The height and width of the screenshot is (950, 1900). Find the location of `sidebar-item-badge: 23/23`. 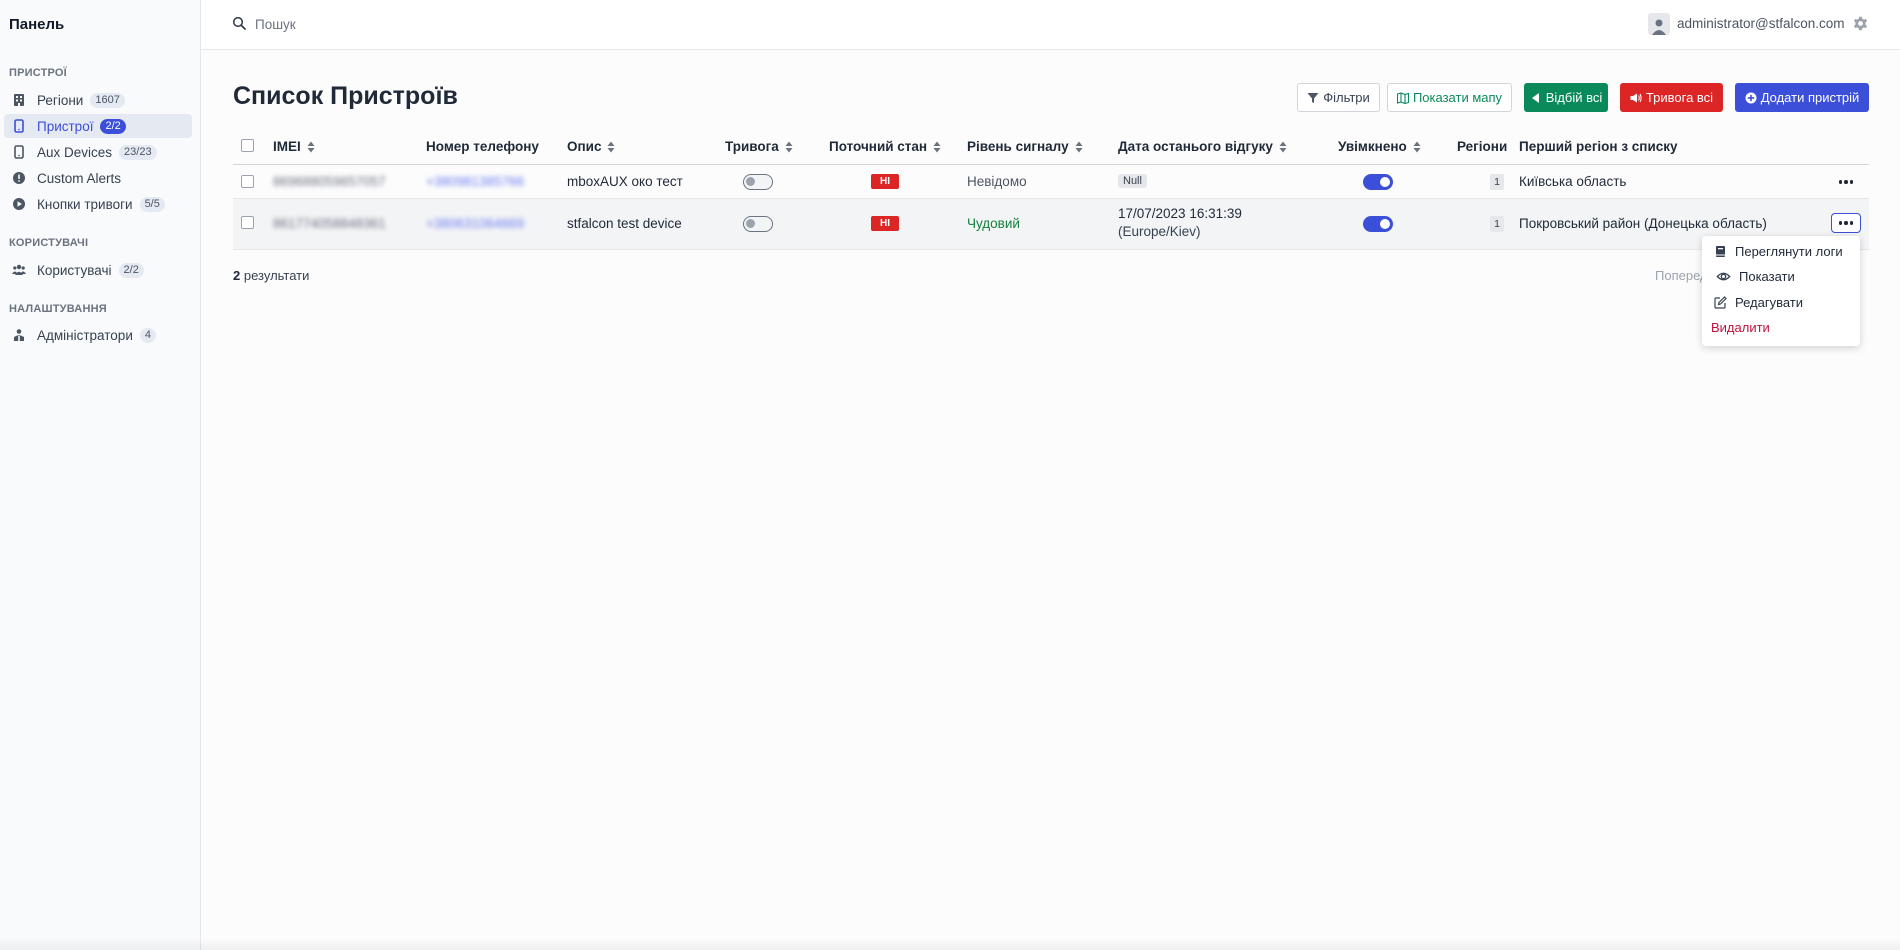

sidebar-item-badge: 23/23 is located at coordinates (138, 152).